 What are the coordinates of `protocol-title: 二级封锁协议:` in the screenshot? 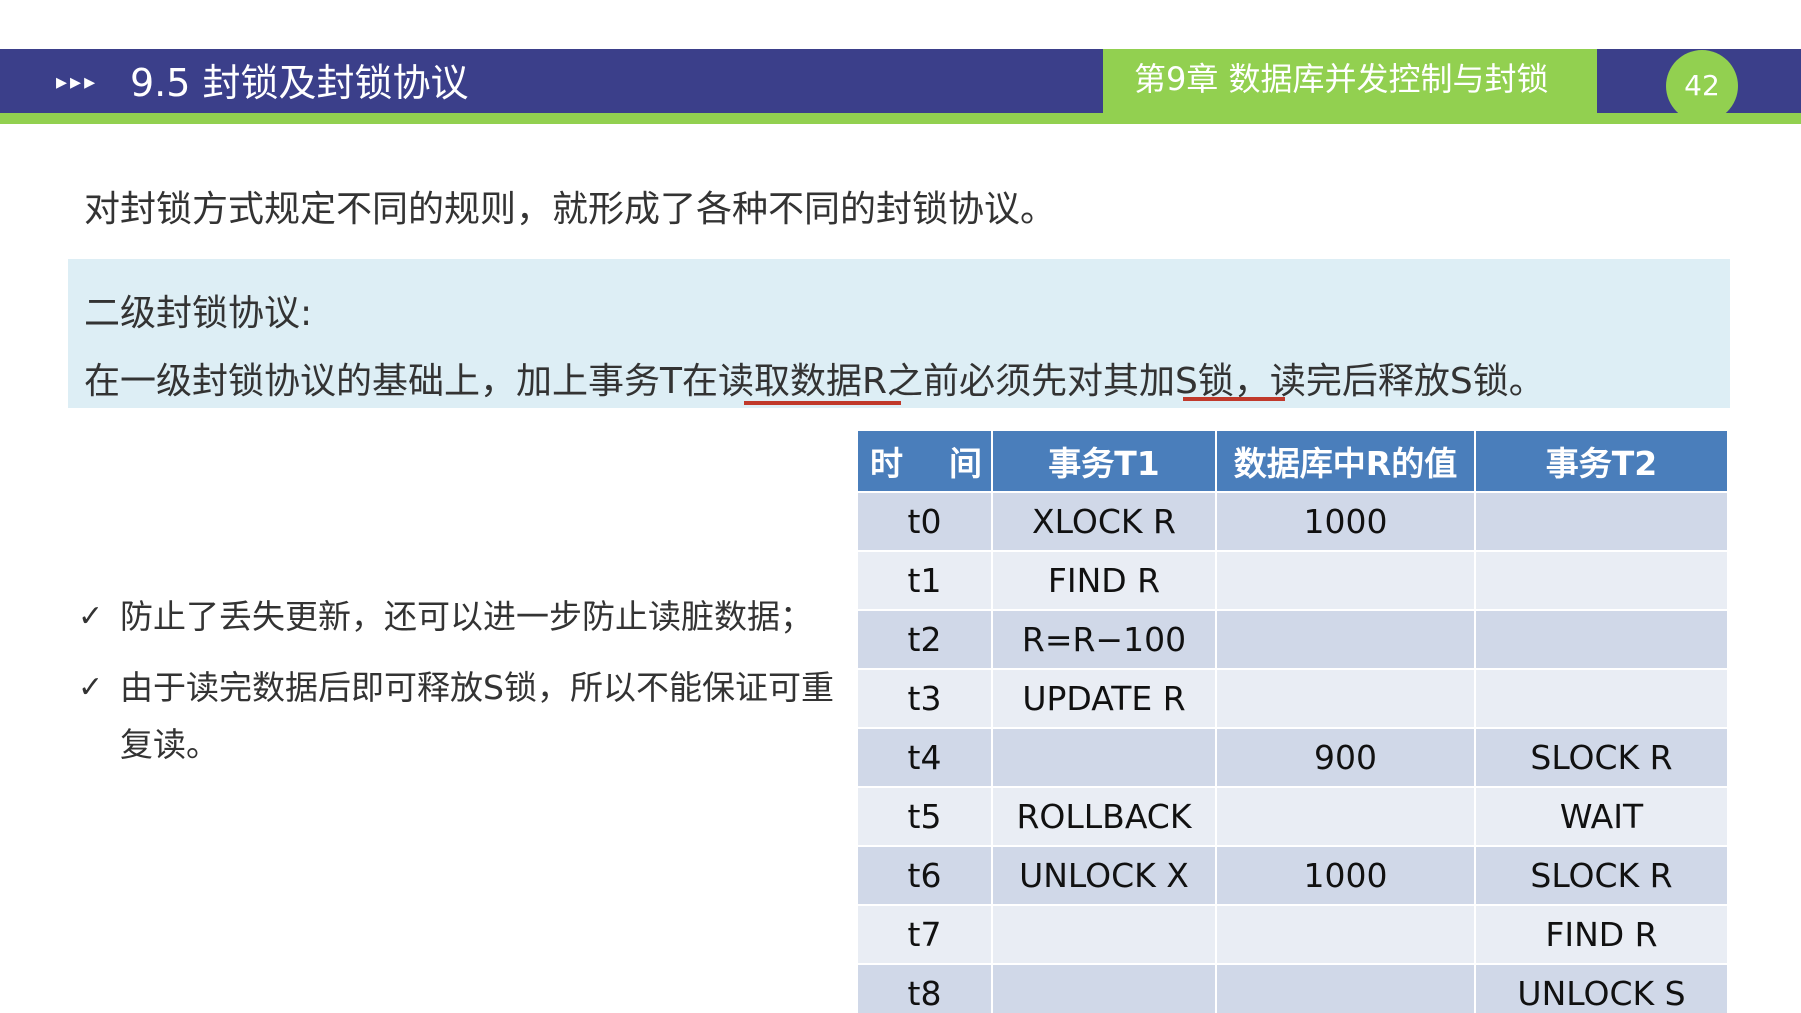 It's located at (198, 313).